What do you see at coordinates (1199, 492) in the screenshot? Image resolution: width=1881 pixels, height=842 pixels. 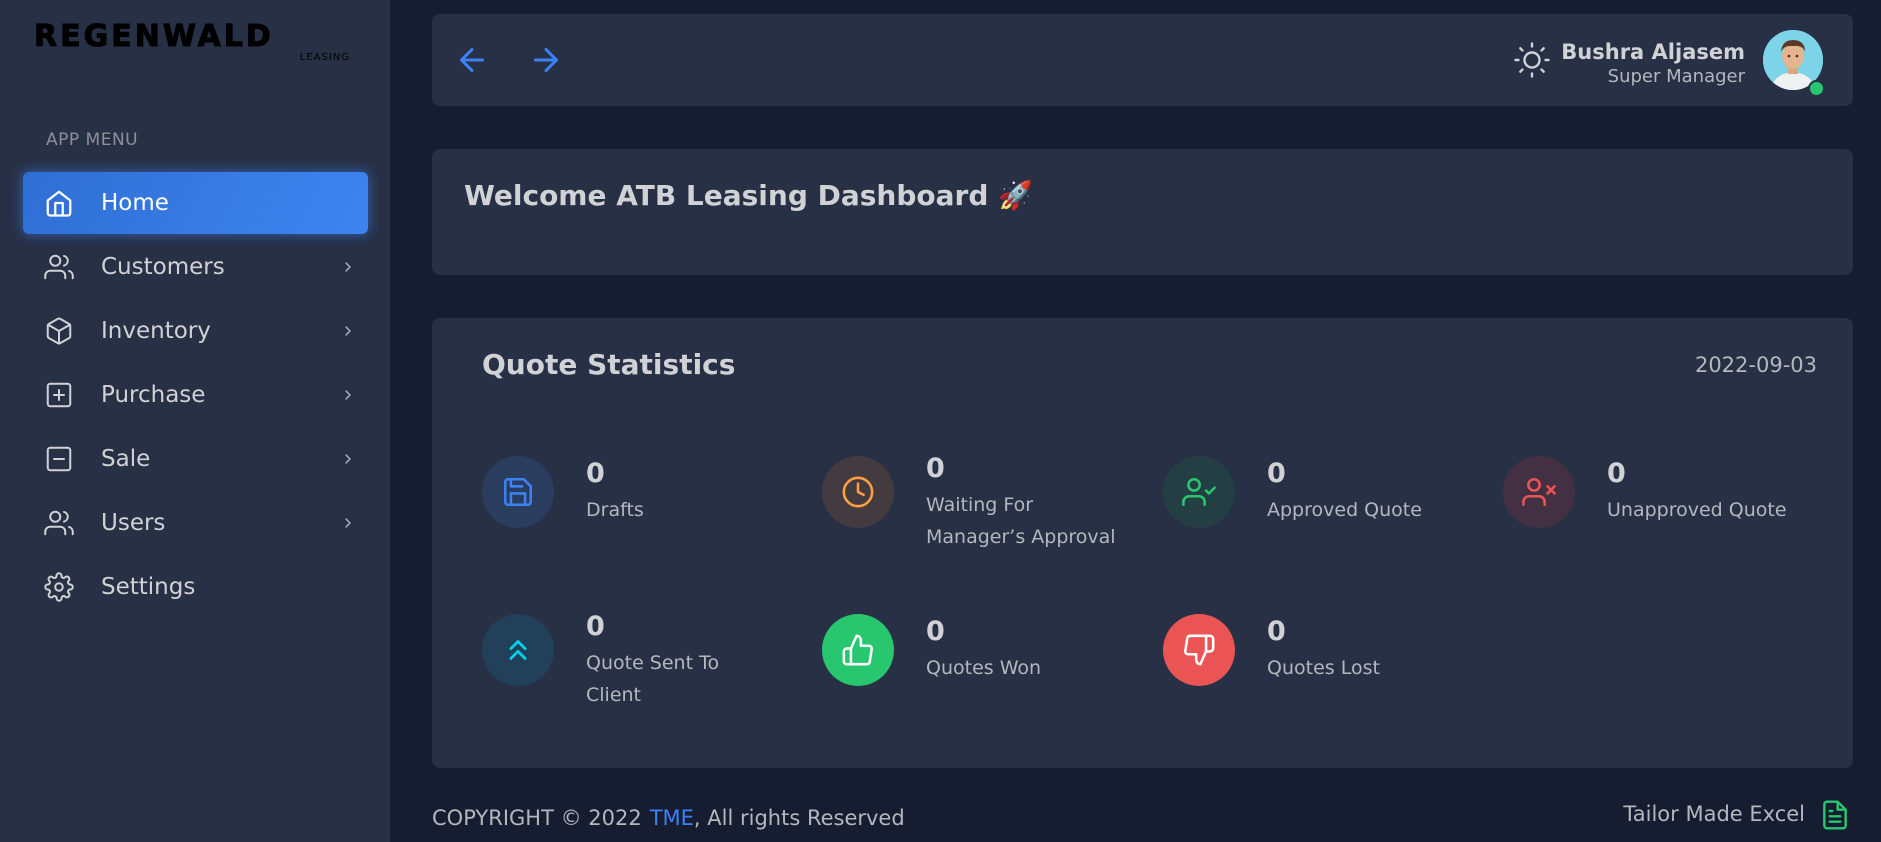 I see `user-check-icon` at bounding box center [1199, 492].